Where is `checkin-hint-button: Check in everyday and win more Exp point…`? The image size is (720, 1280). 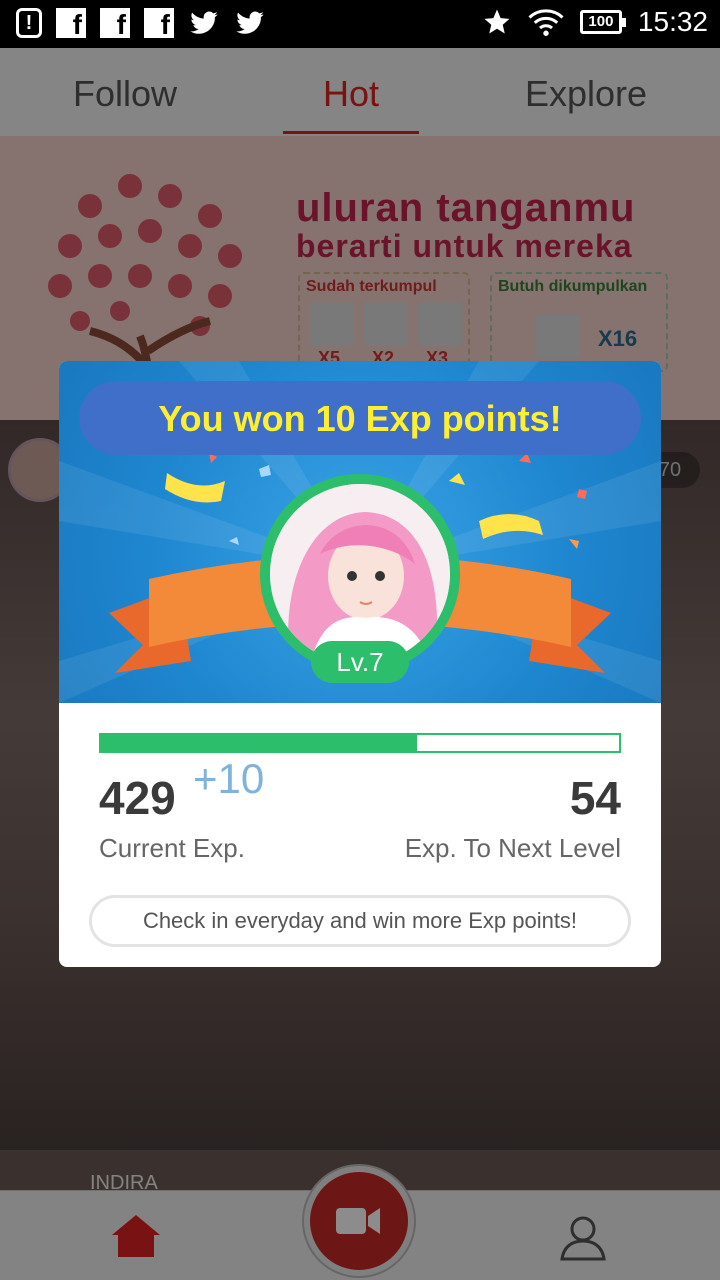
checkin-hint-button: Check in everyday and win more Exp point… is located at coordinates (360, 921).